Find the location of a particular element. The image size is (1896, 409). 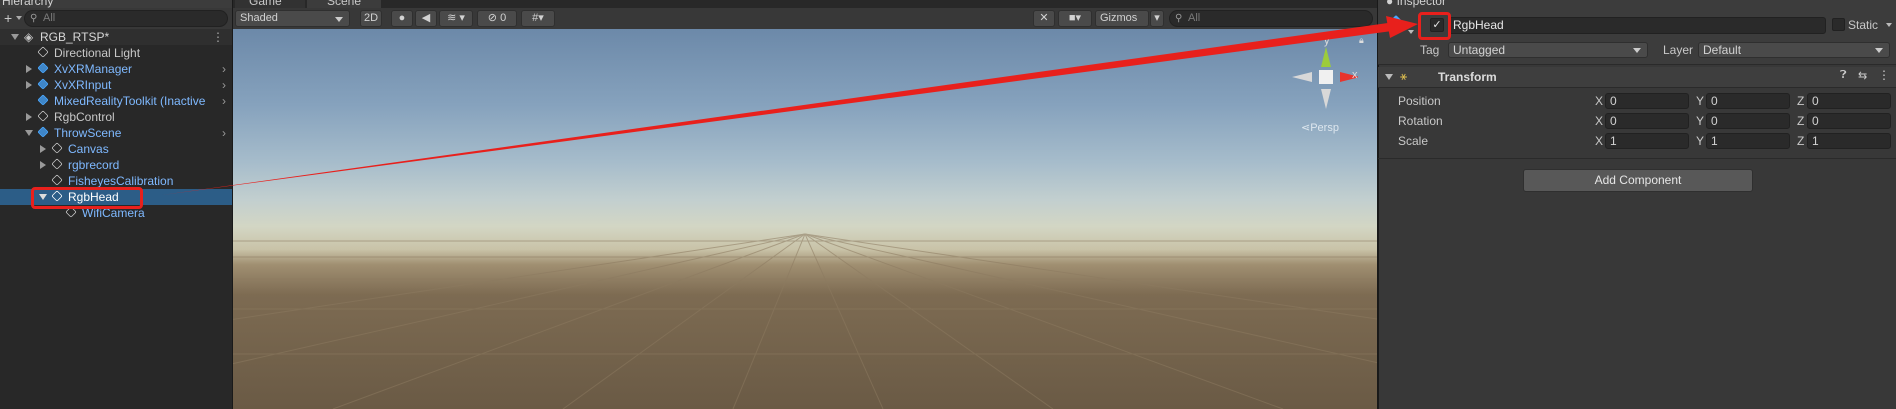

static-dropdown-icon is located at coordinates (1889, 25).